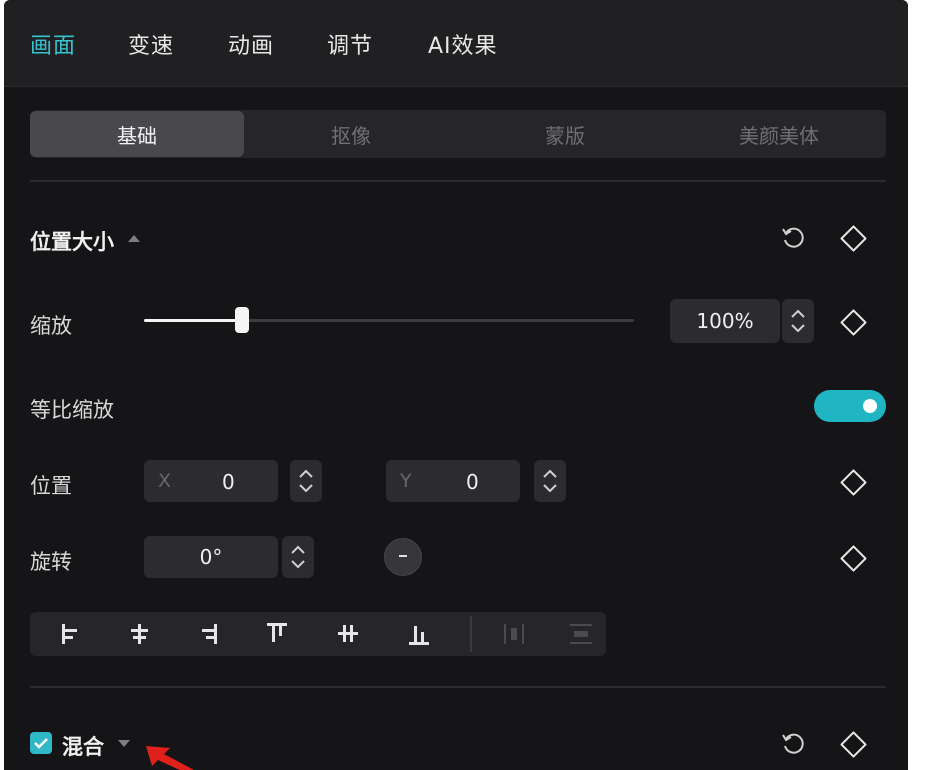  What do you see at coordinates (70, 634) in the screenshot?
I see `align-left-icon` at bounding box center [70, 634].